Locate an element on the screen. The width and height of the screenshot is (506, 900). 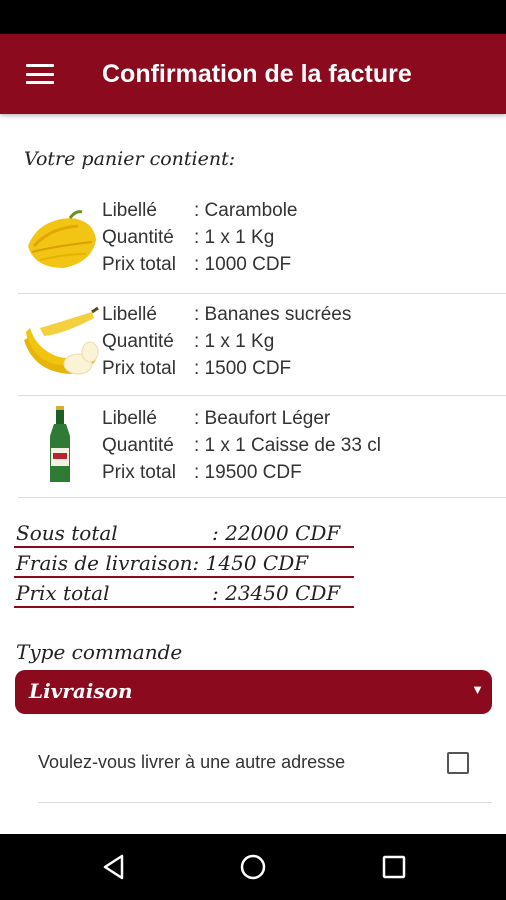
total-value: : 23450 CDF is located at coordinates (276, 593).